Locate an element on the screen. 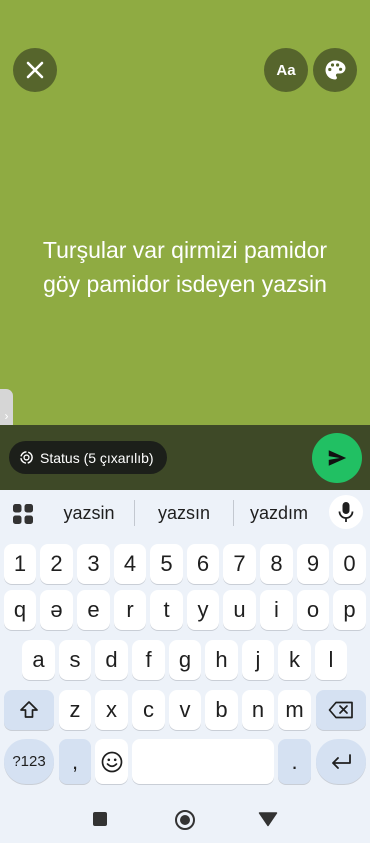  color-palette-button is located at coordinates (335, 70).